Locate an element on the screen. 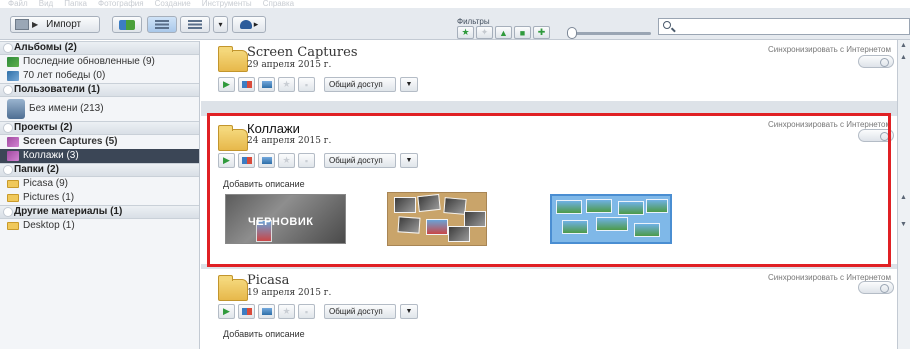  camera-icon is located at coordinates (22, 24).